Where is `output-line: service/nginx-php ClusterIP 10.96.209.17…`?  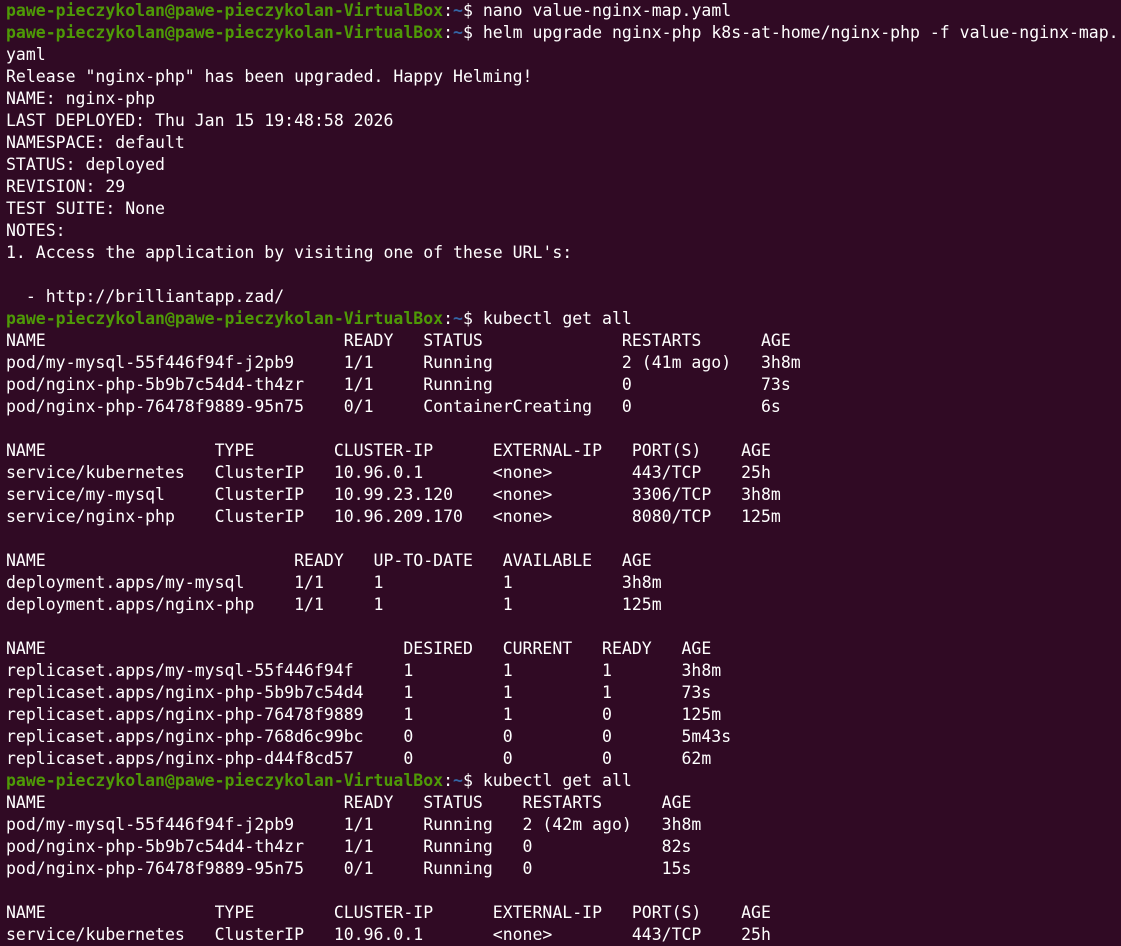 output-line: service/nginx-php ClusterIP 10.96.209.17… is located at coordinates (393, 516).